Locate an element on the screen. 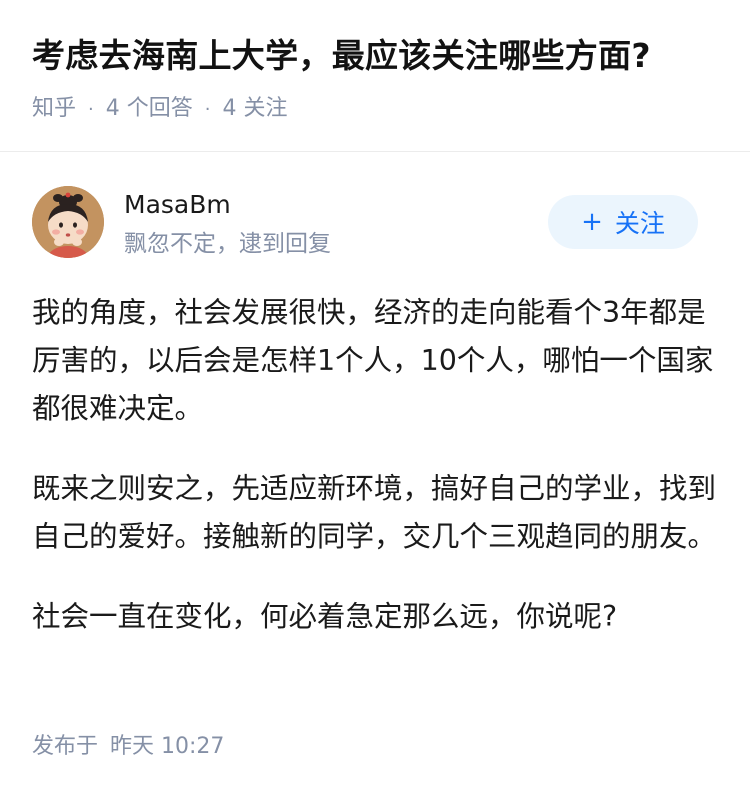 This screenshot has height=798, width=750. avatar-illustration is located at coordinates (68, 222).